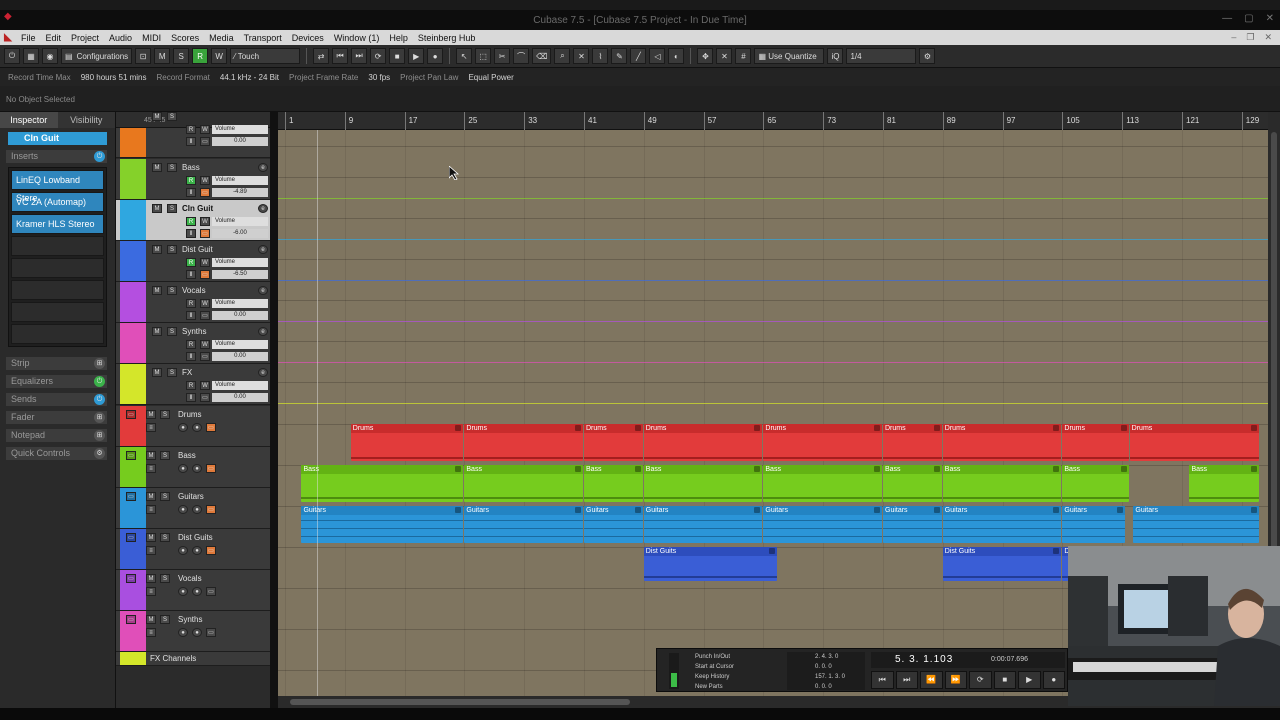 This screenshot has height=720, width=1280. I want to click on quantize-mode-select: ▦ Use Quantize, so click(789, 56).